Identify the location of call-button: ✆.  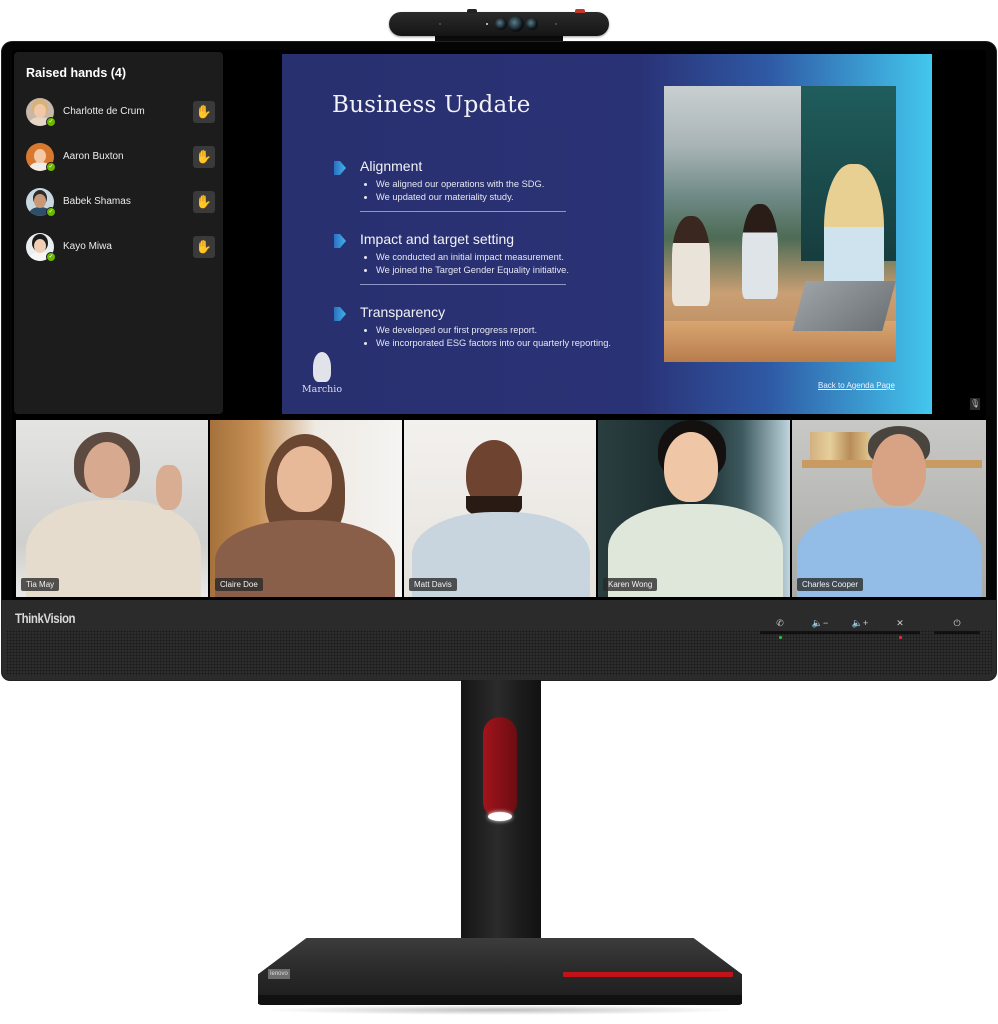
(780, 626).